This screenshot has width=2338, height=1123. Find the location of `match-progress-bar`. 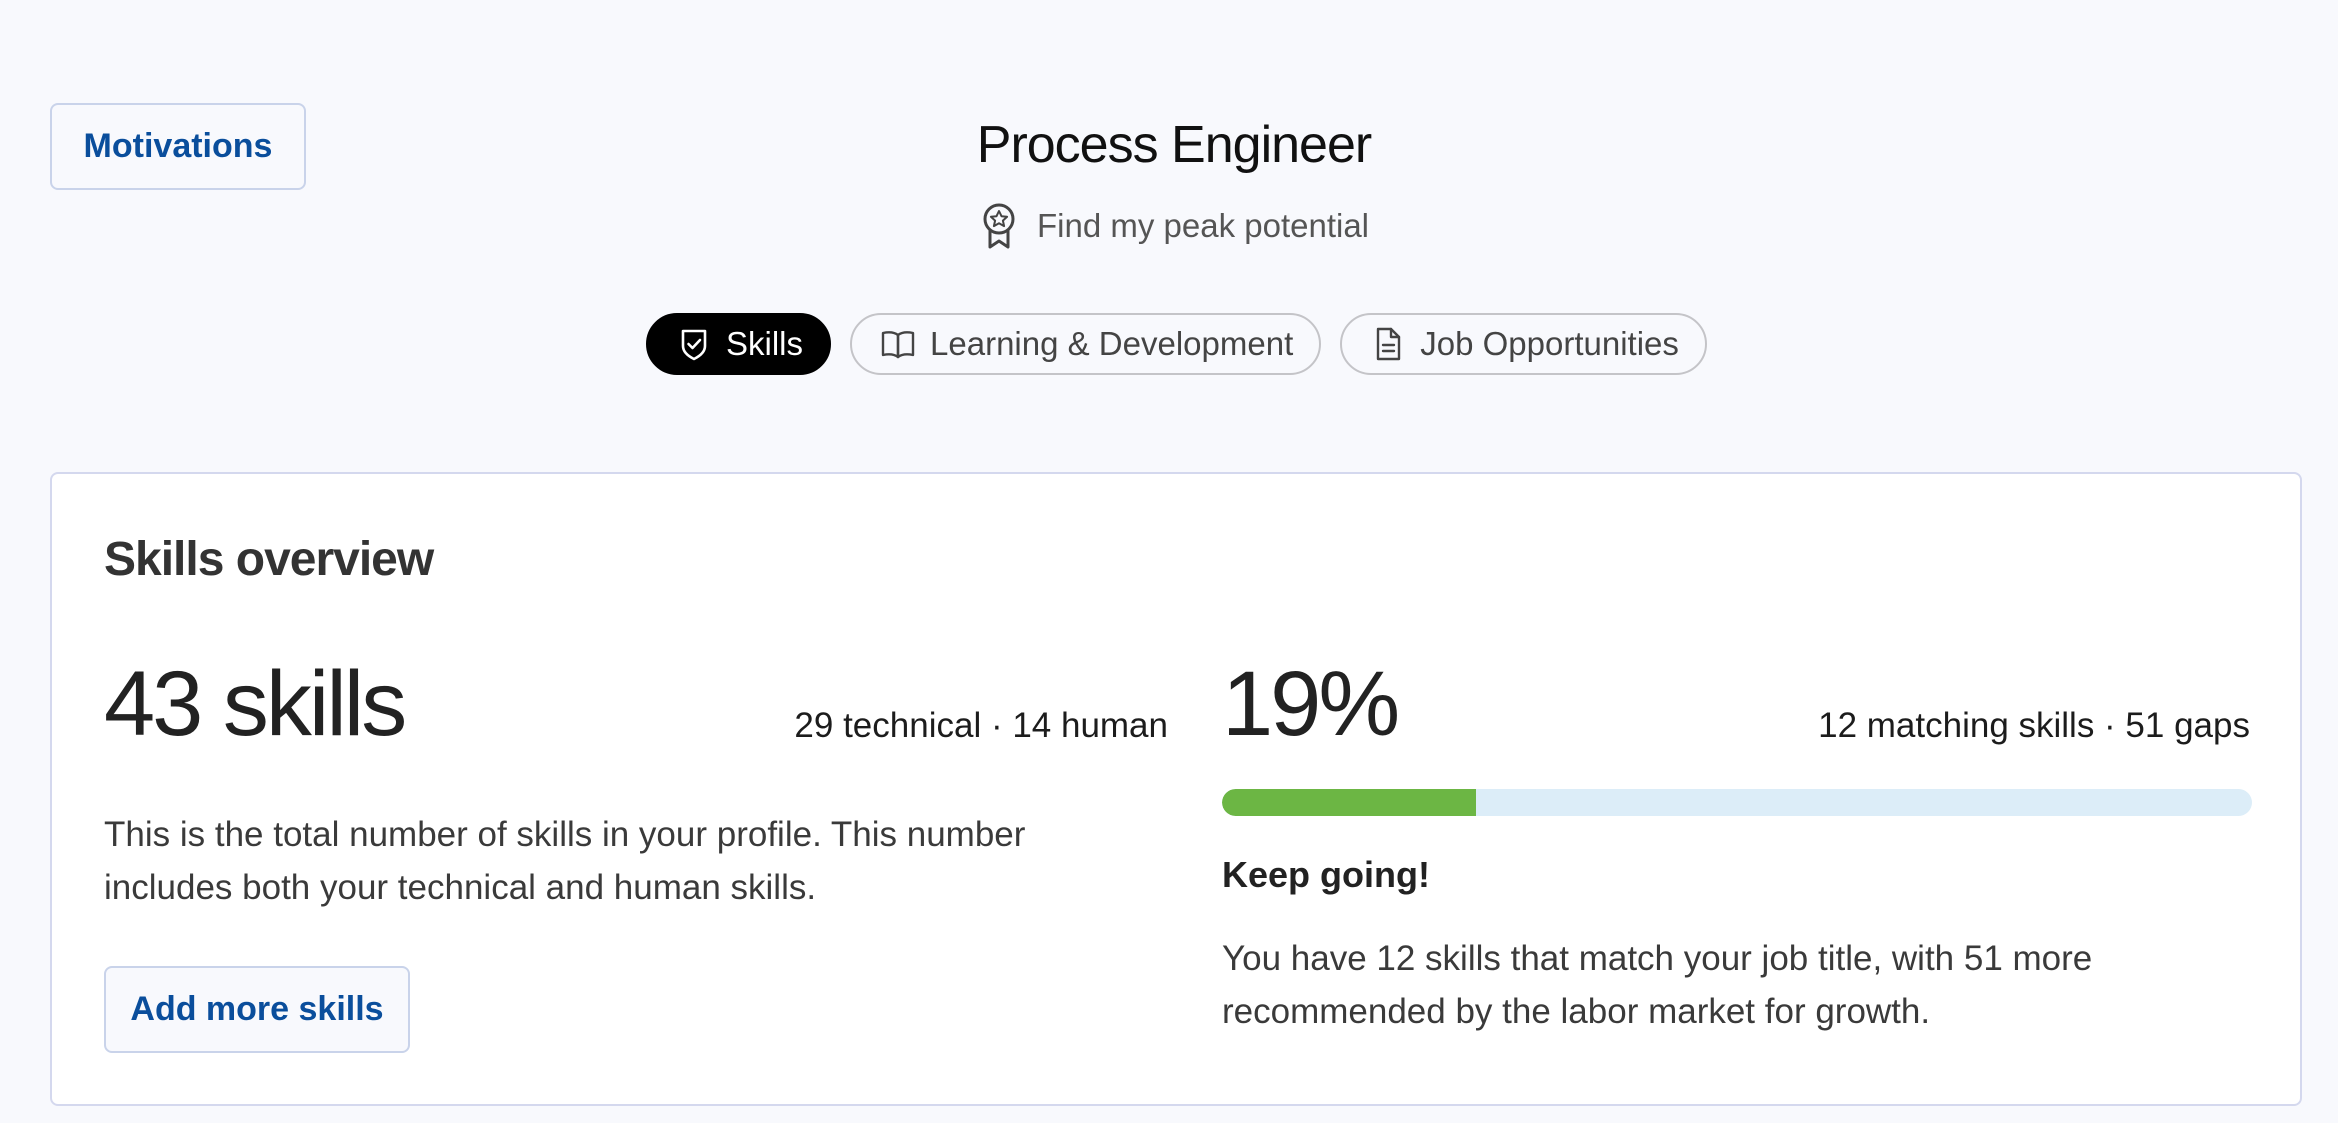

match-progress-bar is located at coordinates (1737, 802).